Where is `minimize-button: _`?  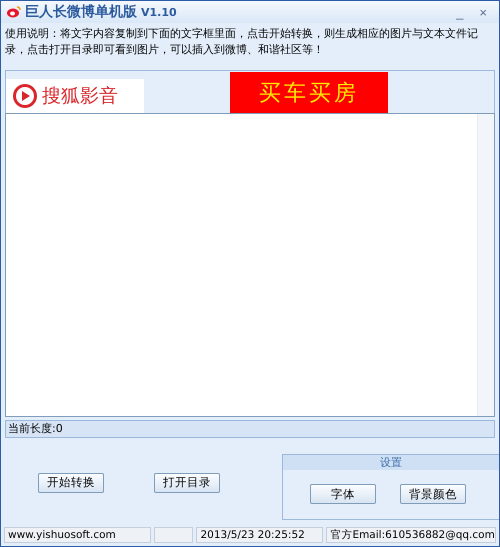 minimize-button: _ is located at coordinates (460, 12).